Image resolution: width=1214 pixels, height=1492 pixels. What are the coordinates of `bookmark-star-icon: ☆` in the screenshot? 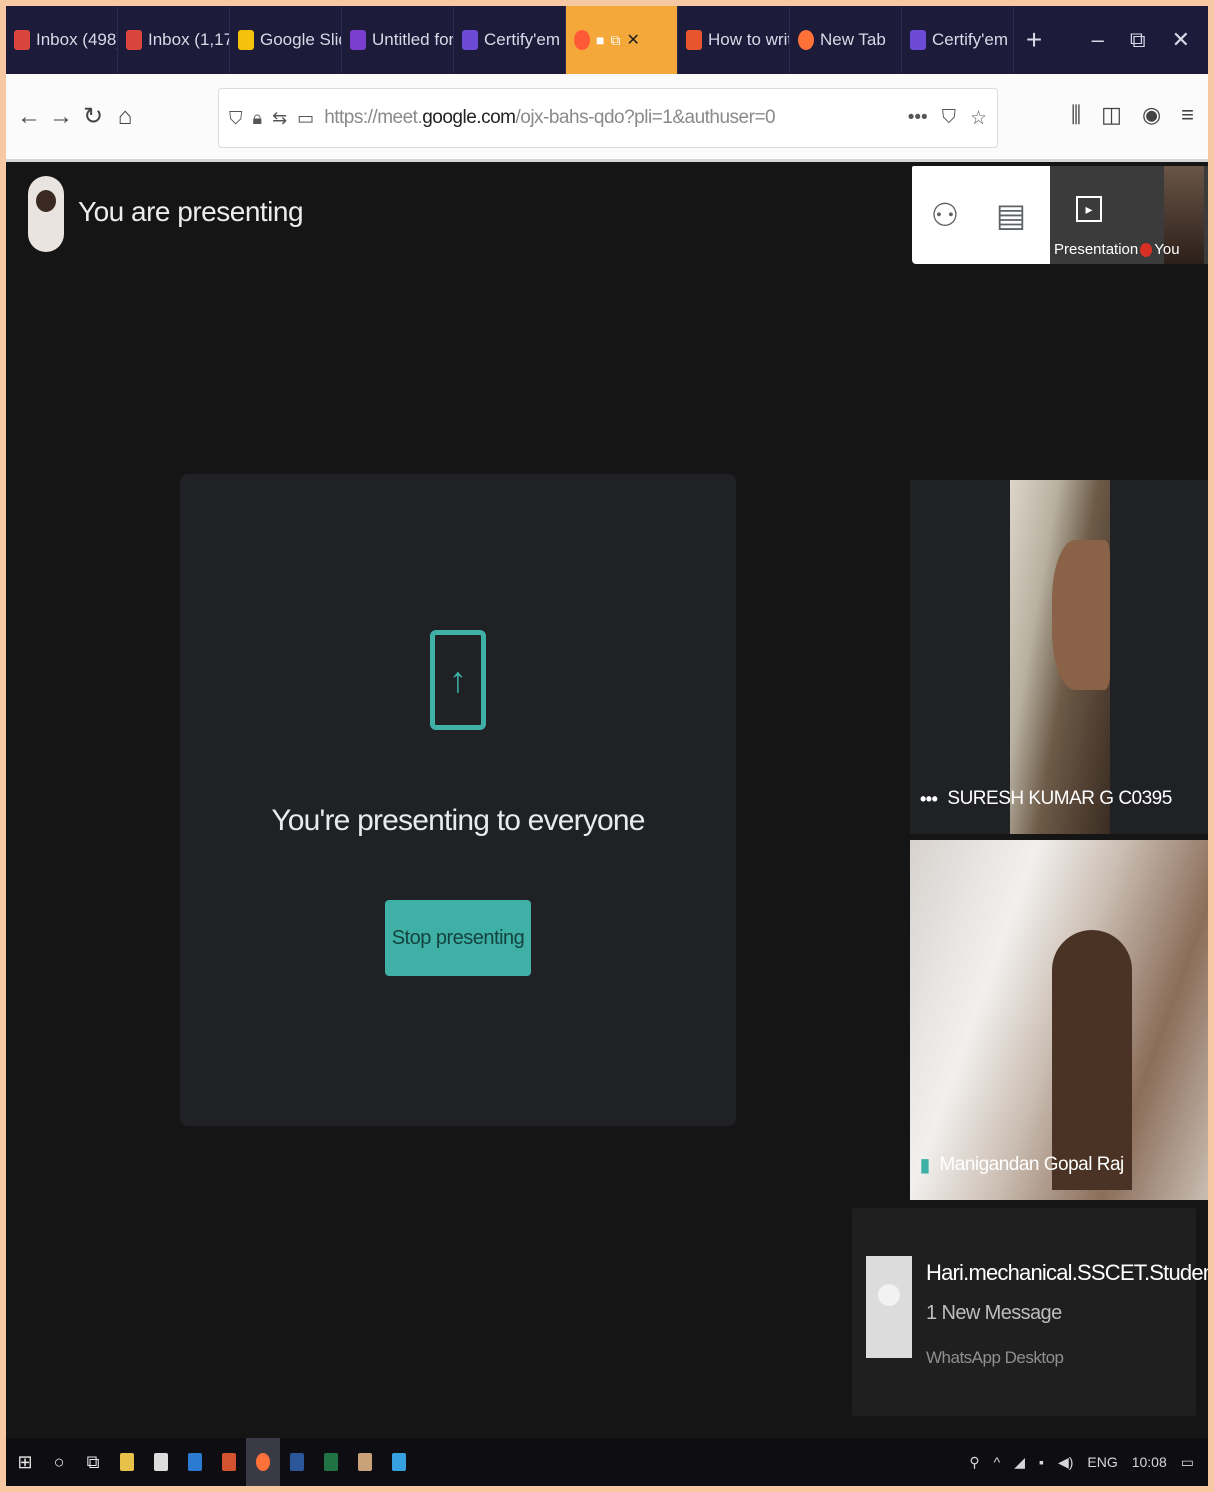 It's located at (978, 118).